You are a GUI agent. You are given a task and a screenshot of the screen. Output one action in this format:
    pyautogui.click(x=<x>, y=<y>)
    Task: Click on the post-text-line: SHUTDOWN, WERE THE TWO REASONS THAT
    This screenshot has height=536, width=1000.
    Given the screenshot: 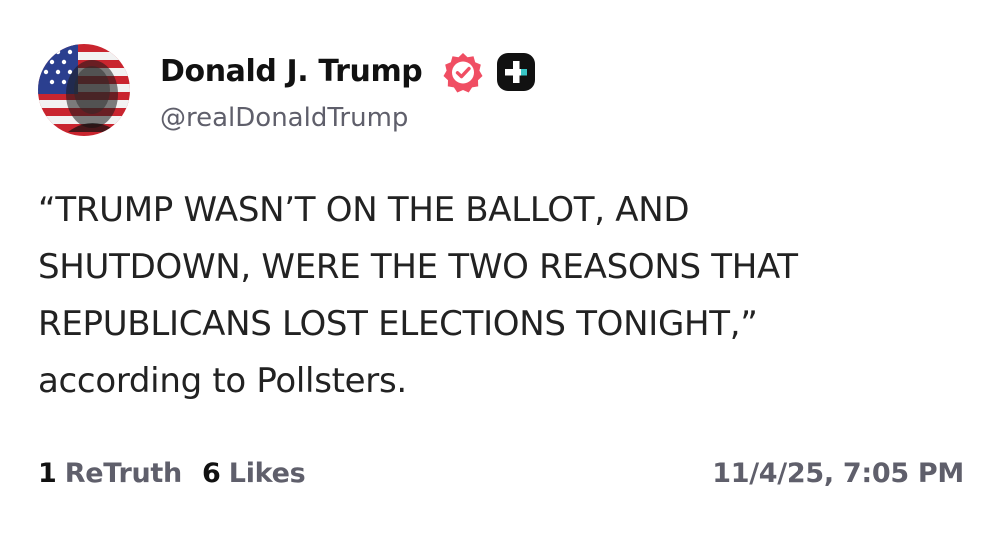 What is the action you would take?
    pyautogui.click(x=418, y=267)
    